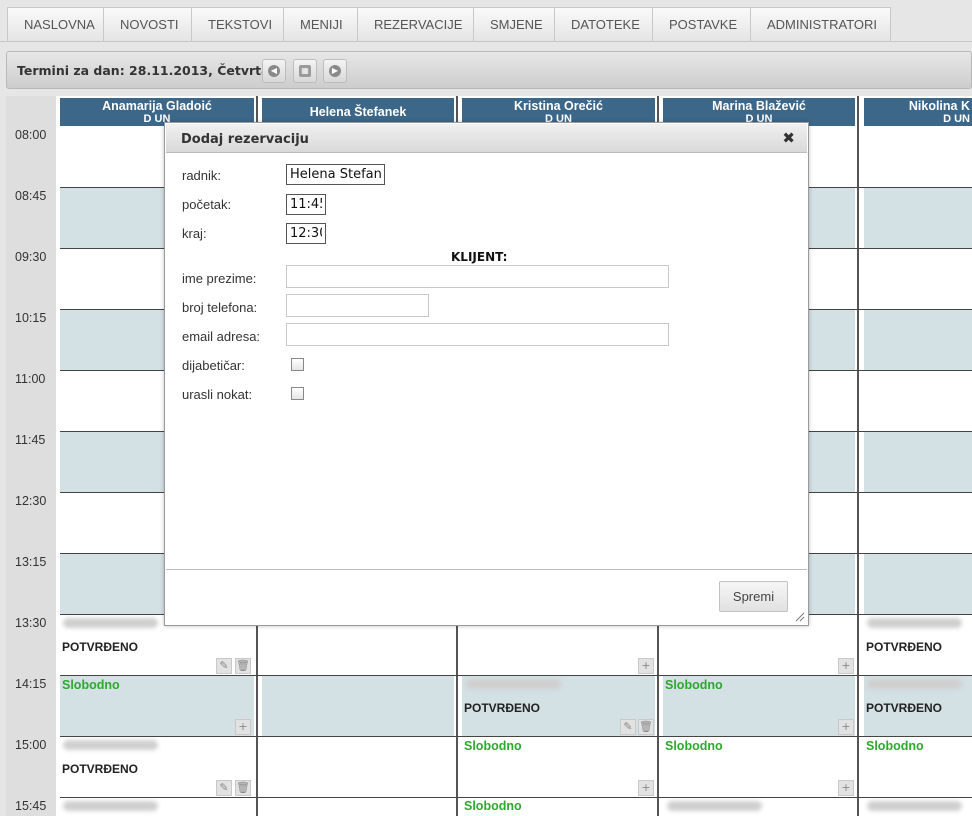  I want to click on prev-day-button: ◀, so click(274, 71).